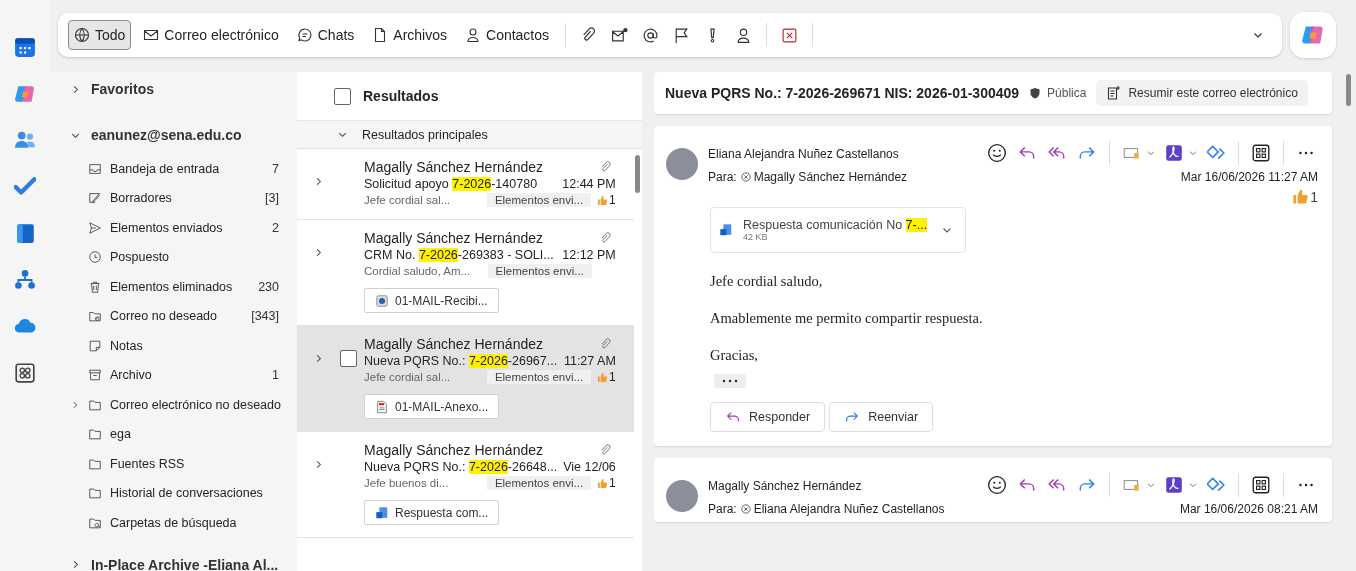  What do you see at coordinates (790, 35) in the screenshot?
I see `clear-filter-icon` at bounding box center [790, 35].